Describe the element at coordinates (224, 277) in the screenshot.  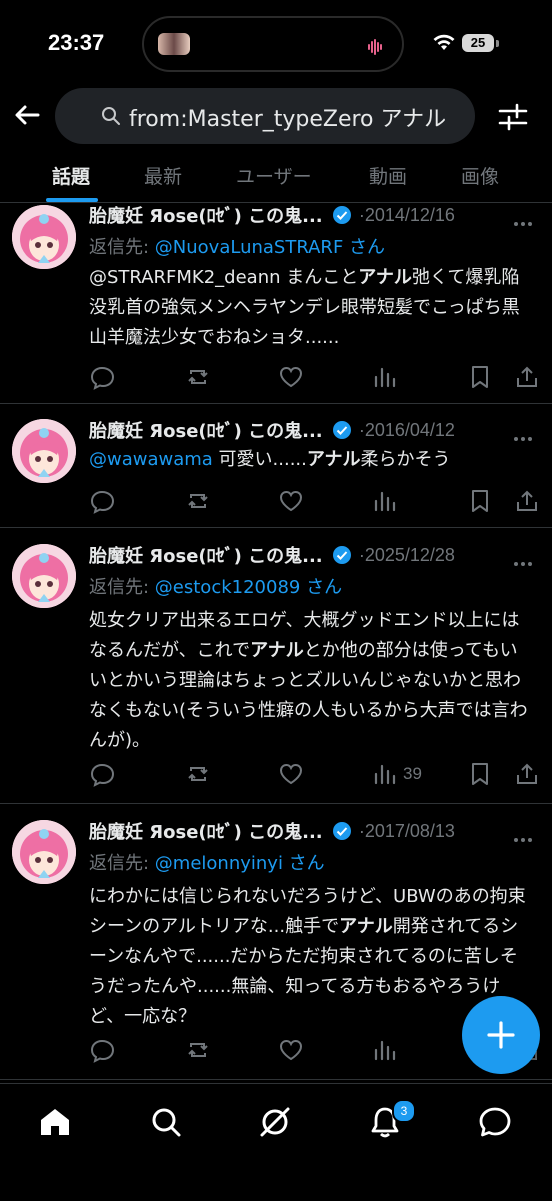
I see `post-text-part: @STRARFMK2_deann まんこと` at that location.